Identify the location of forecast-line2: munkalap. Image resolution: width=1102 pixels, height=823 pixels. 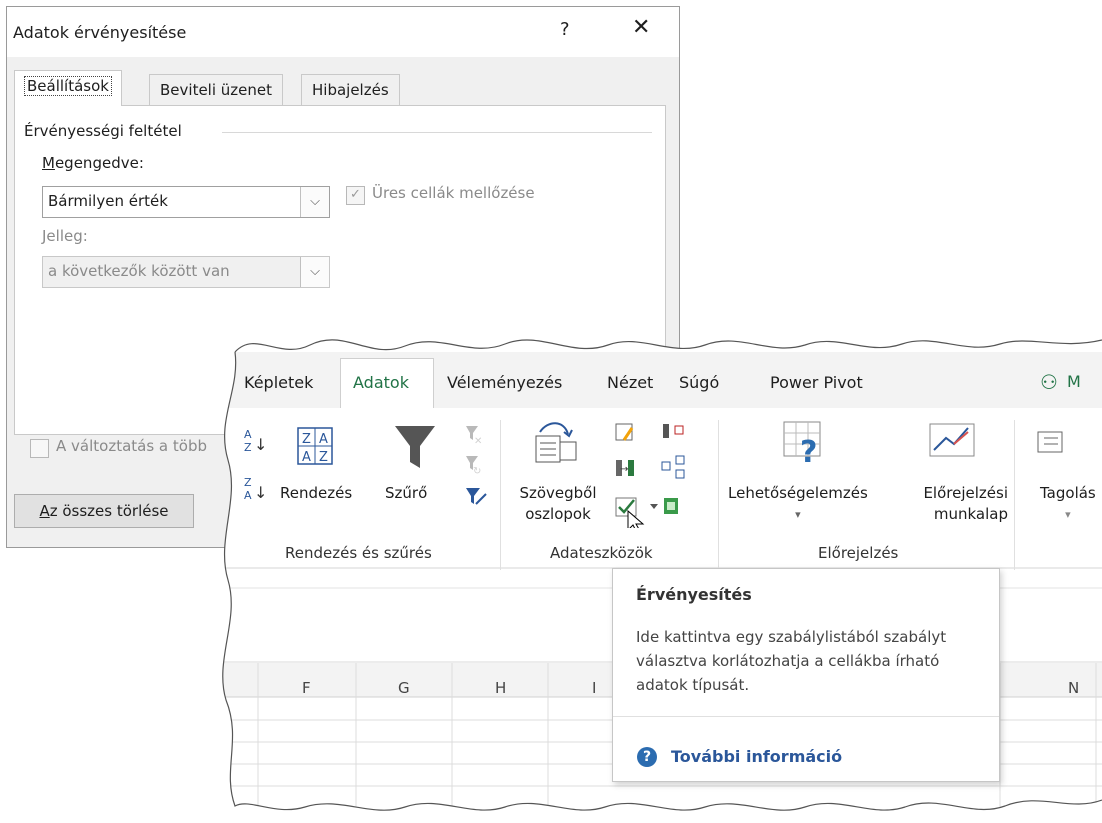
(970, 514).